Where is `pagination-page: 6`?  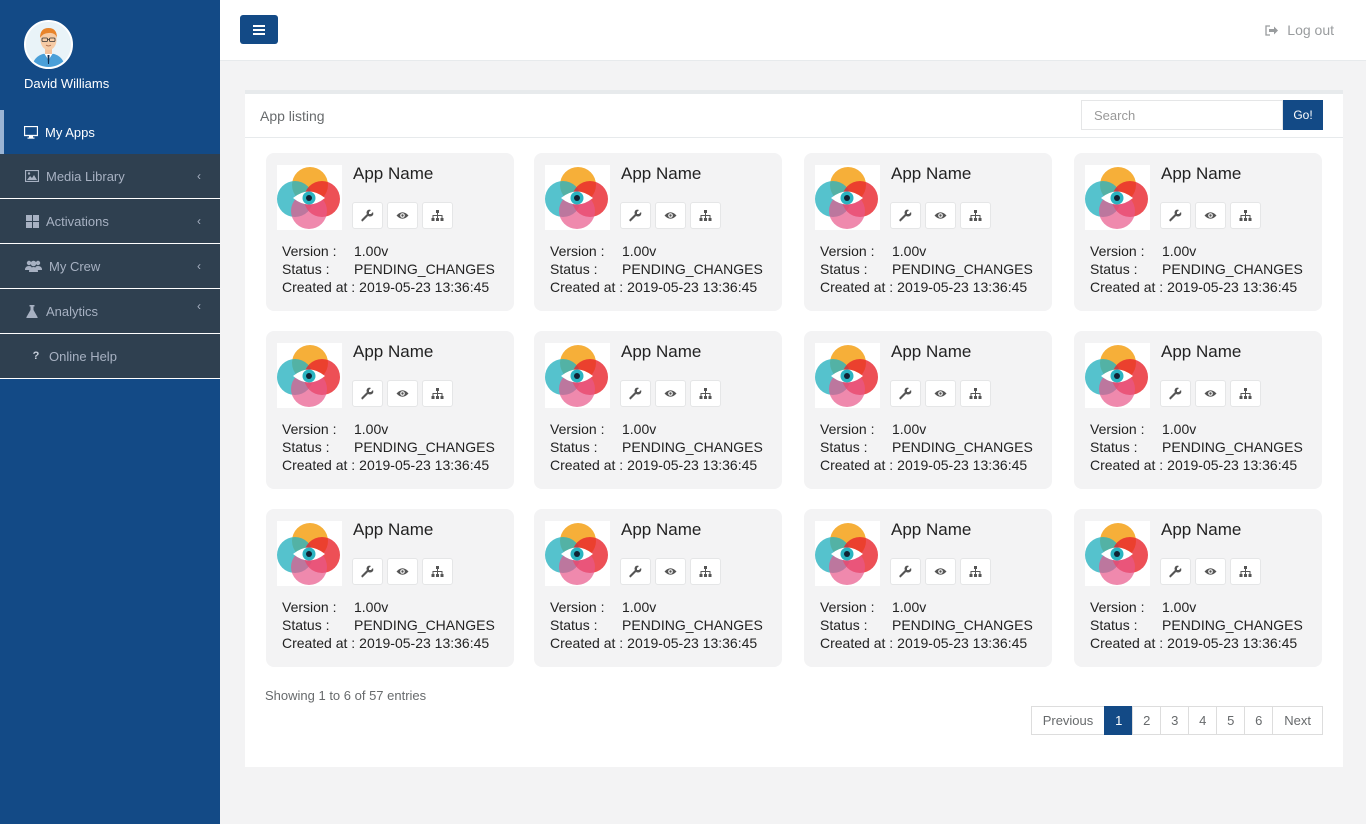
pagination-page: 6 is located at coordinates (1259, 720).